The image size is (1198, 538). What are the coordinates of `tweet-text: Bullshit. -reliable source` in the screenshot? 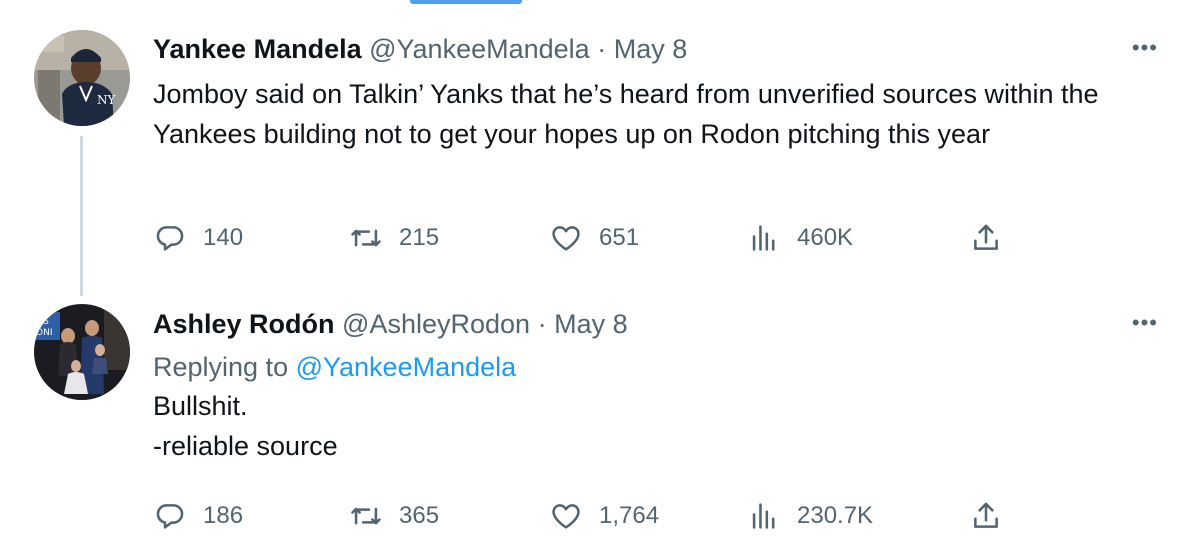 It's located at (653, 426).